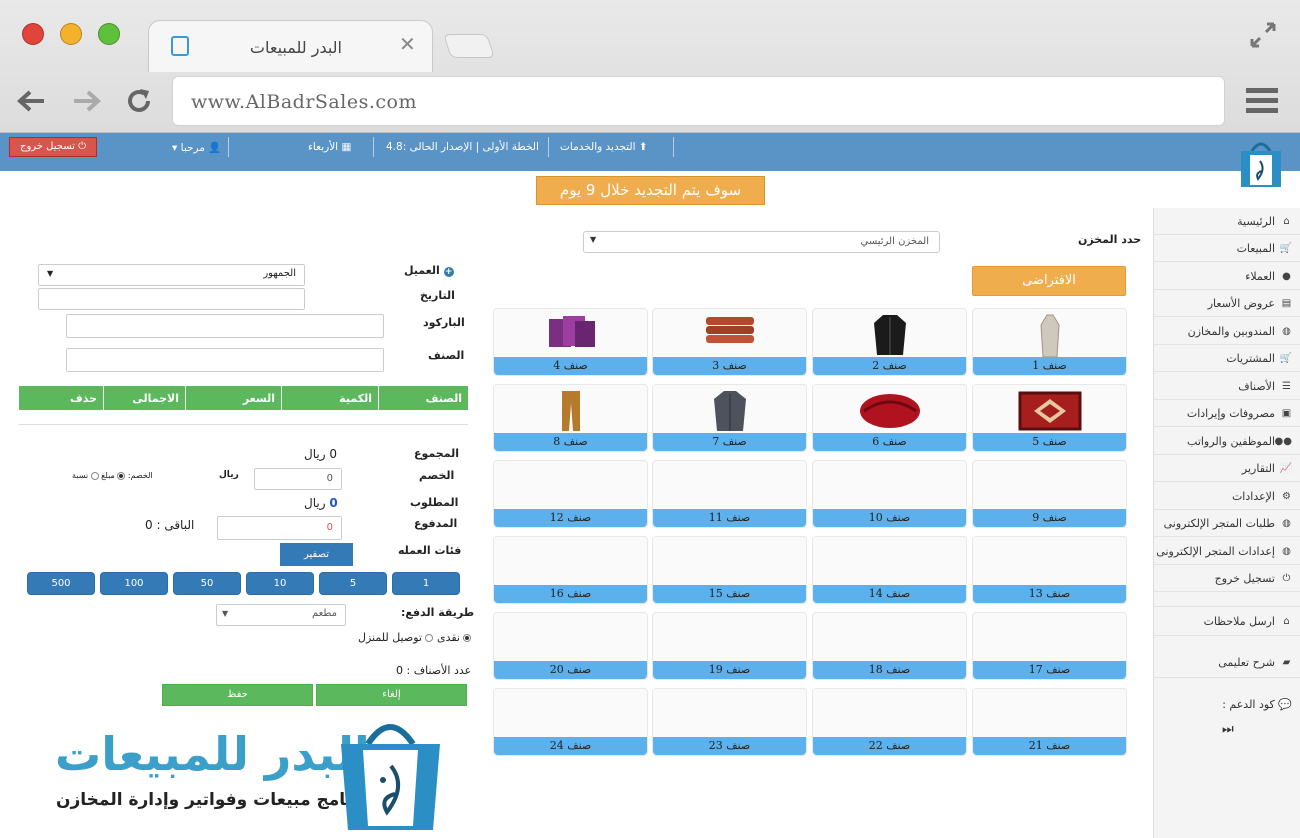 Image resolution: width=1300 pixels, height=838 pixels. I want to click on coin-5-button: 5, so click(353, 583).